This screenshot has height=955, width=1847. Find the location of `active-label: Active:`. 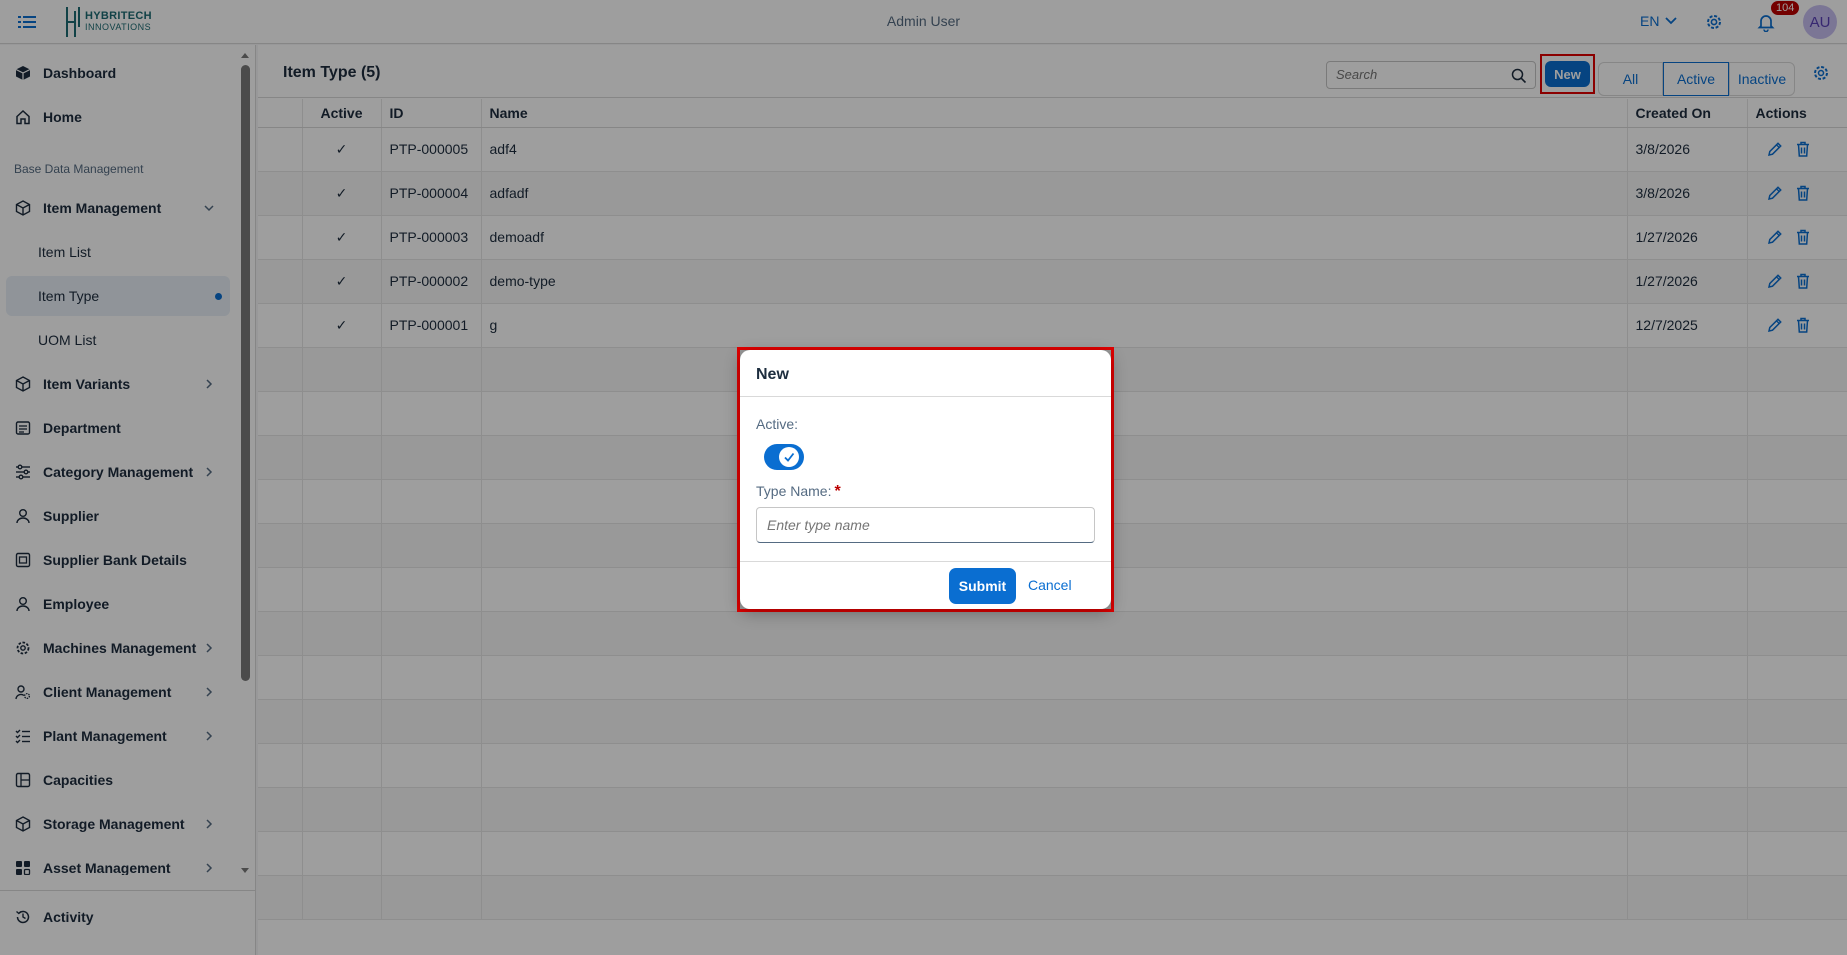

active-label: Active: is located at coordinates (777, 424).